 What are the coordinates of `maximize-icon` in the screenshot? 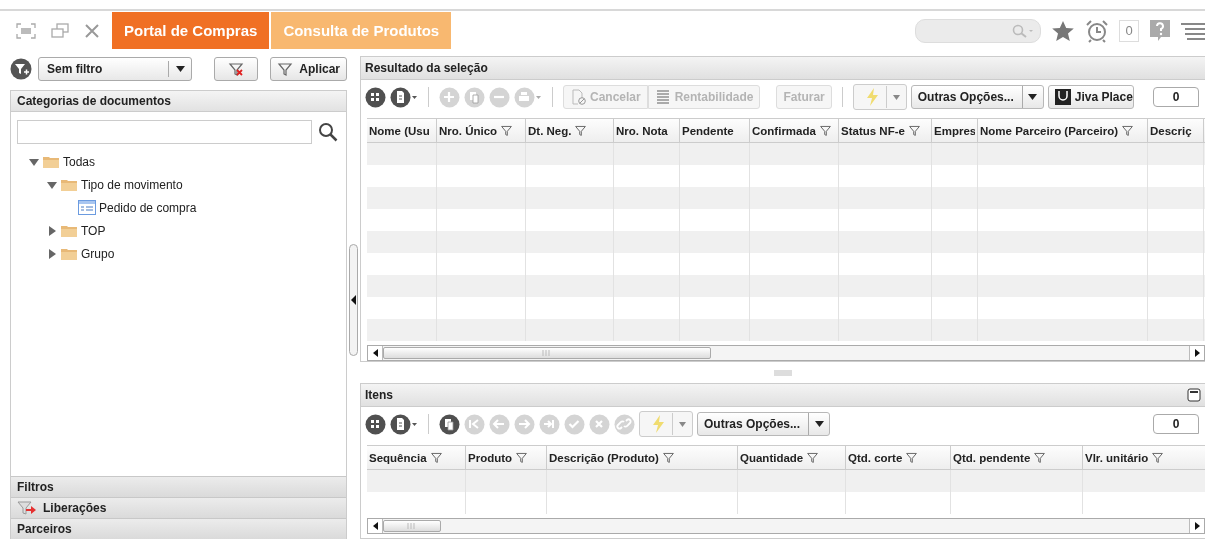 It's located at (1194, 395).